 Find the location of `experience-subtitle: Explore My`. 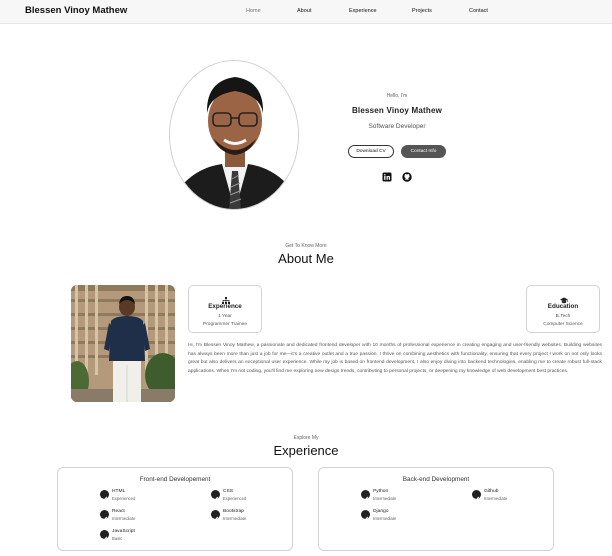

experience-subtitle: Explore My is located at coordinates (306, 438).